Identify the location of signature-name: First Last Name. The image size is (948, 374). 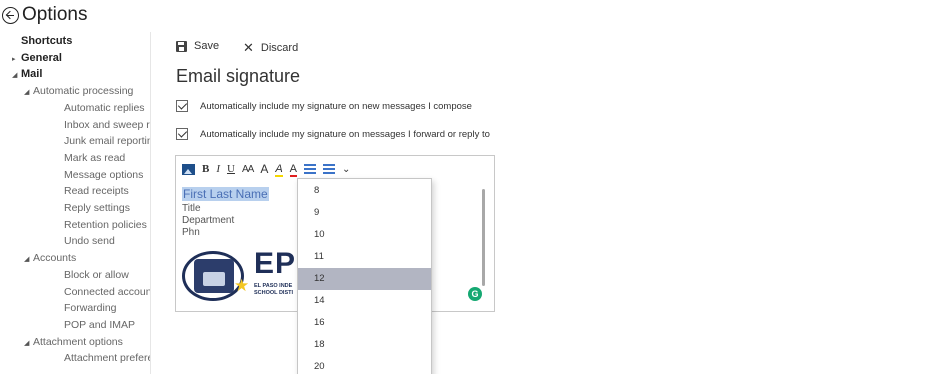
(225, 194).